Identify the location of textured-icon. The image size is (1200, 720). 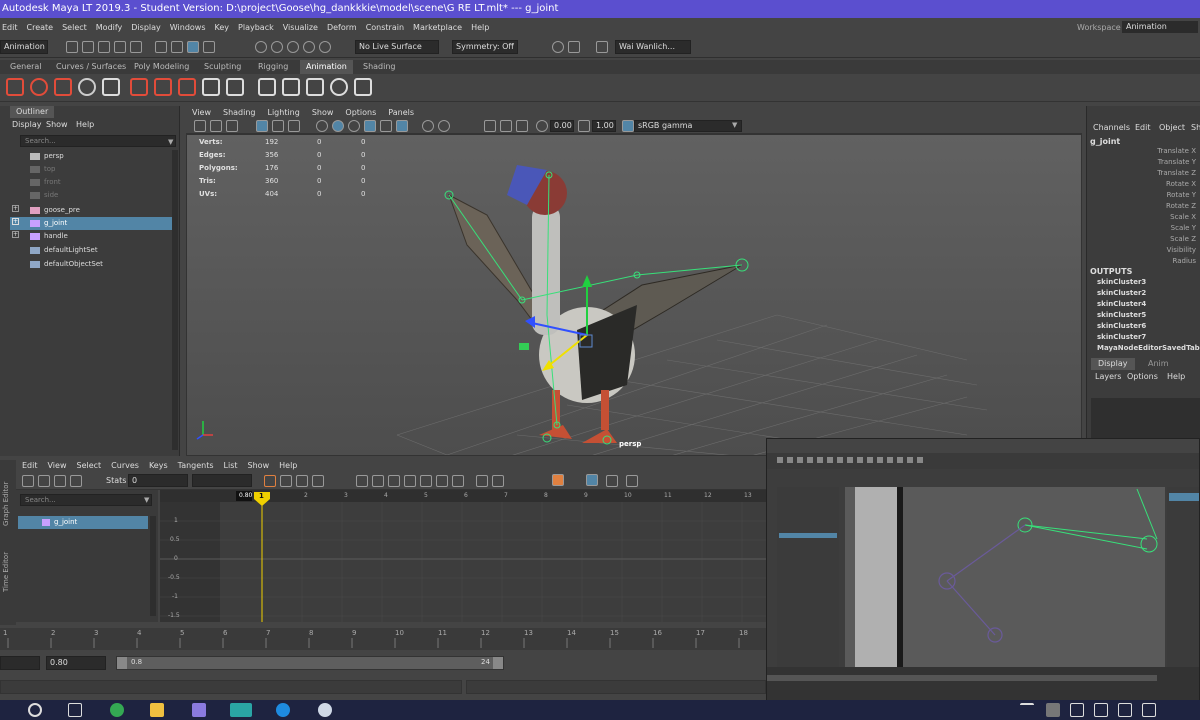
(370, 126).